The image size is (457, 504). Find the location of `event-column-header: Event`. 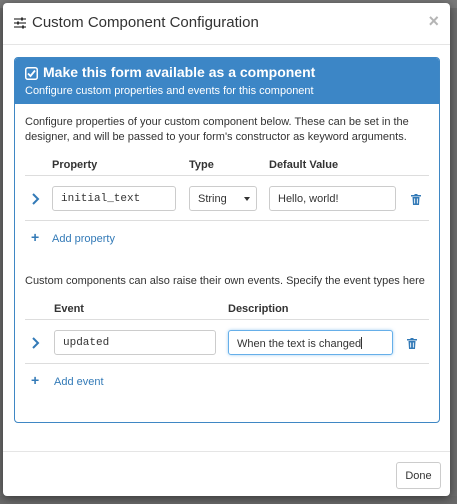

event-column-header: Event is located at coordinates (69, 309).